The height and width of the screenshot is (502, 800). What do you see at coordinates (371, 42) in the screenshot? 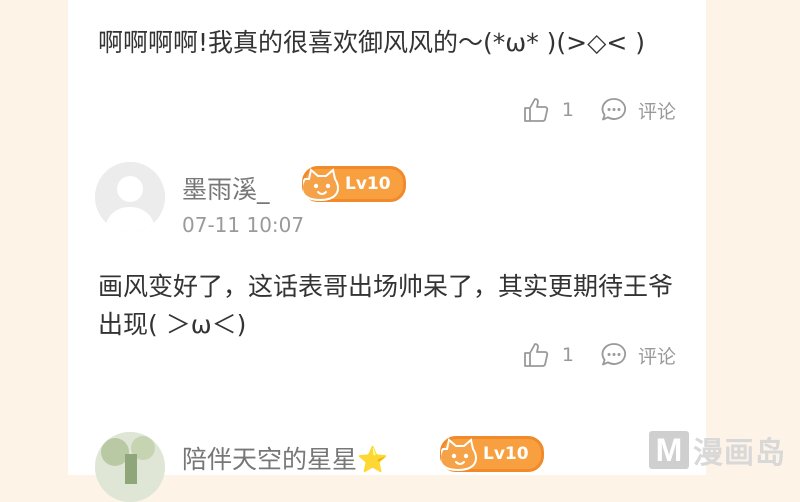
I see `comment-text: 啊啊啊啊!我真的很喜欢御风风的～(*ω* )(>◇< )` at bounding box center [371, 42].